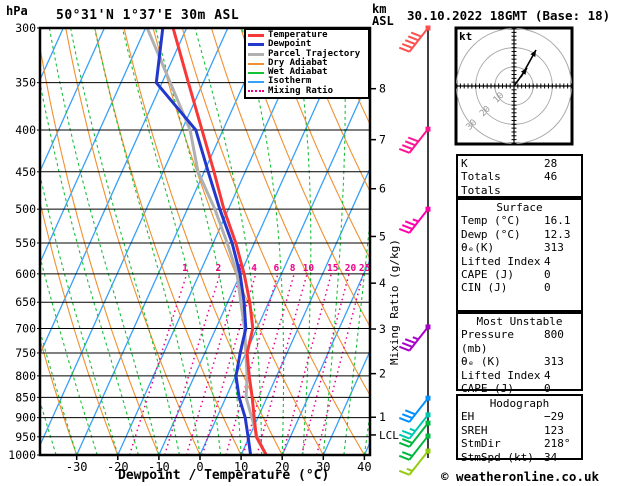 The width and height of the screenshot is (629, 486). Describe the element at coordinates (466, 36) in the screenshot. I see `hodograph-unit-label: kt` at that location.